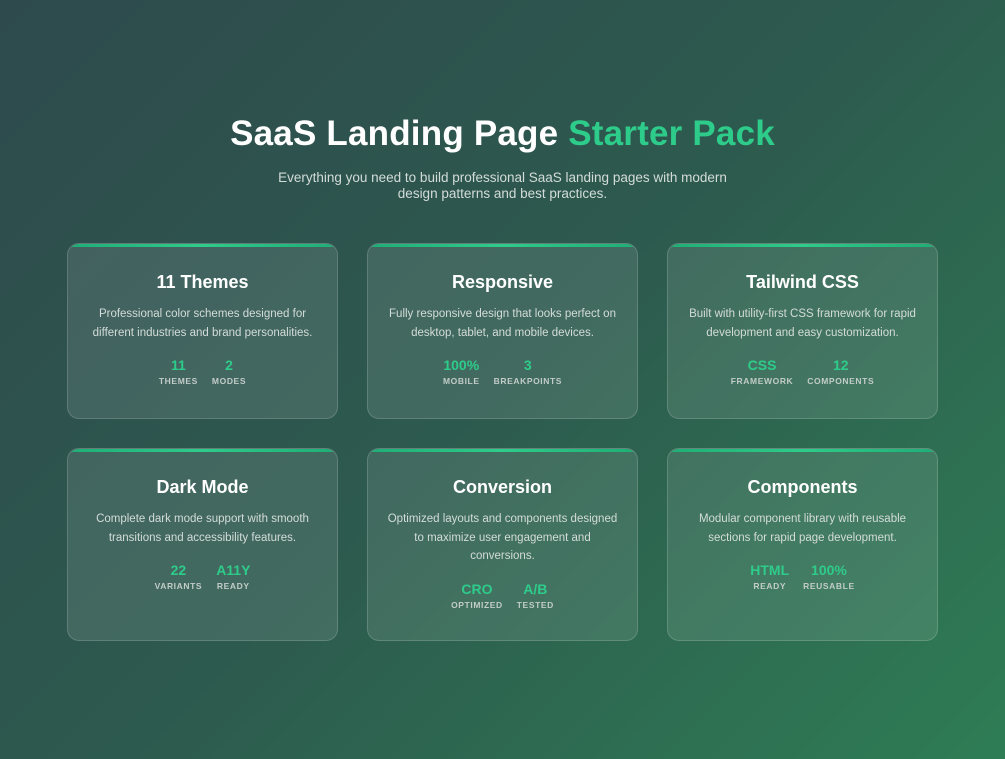 The width and height of the screenshot is (1005, 759). Describe the element at coordinates (202, 282) in the screenshot. I see `card-title: 11 Themes` at that location.